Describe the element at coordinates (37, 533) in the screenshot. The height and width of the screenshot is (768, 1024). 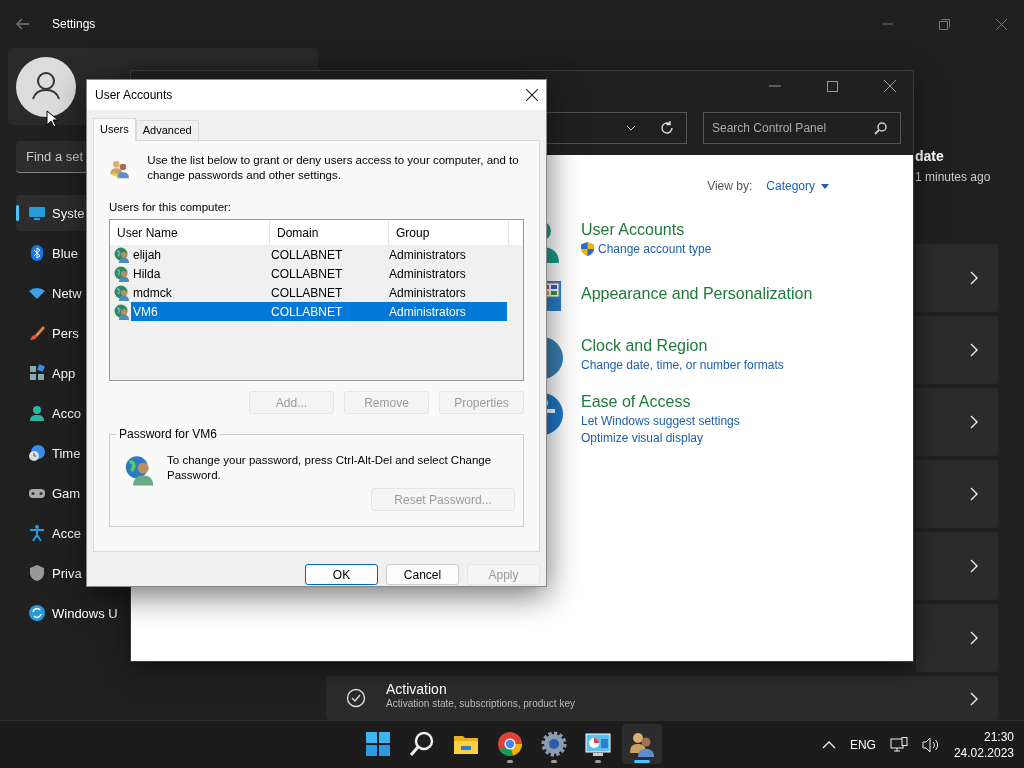
I see `access-icon` at that location.